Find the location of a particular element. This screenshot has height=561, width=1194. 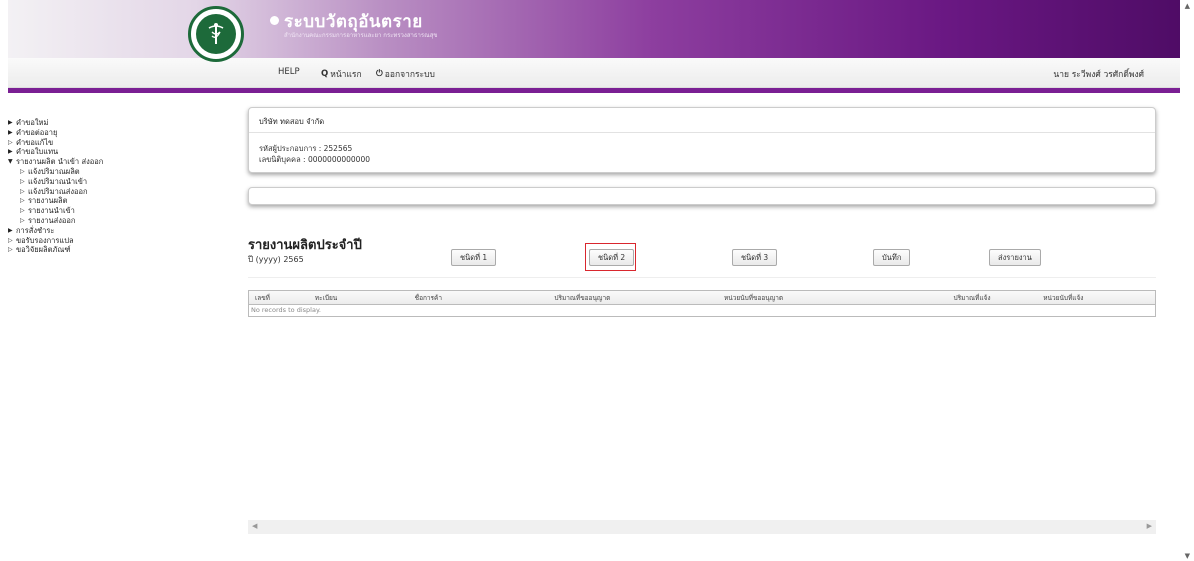

header-divider is located at coordinates (594, 90).